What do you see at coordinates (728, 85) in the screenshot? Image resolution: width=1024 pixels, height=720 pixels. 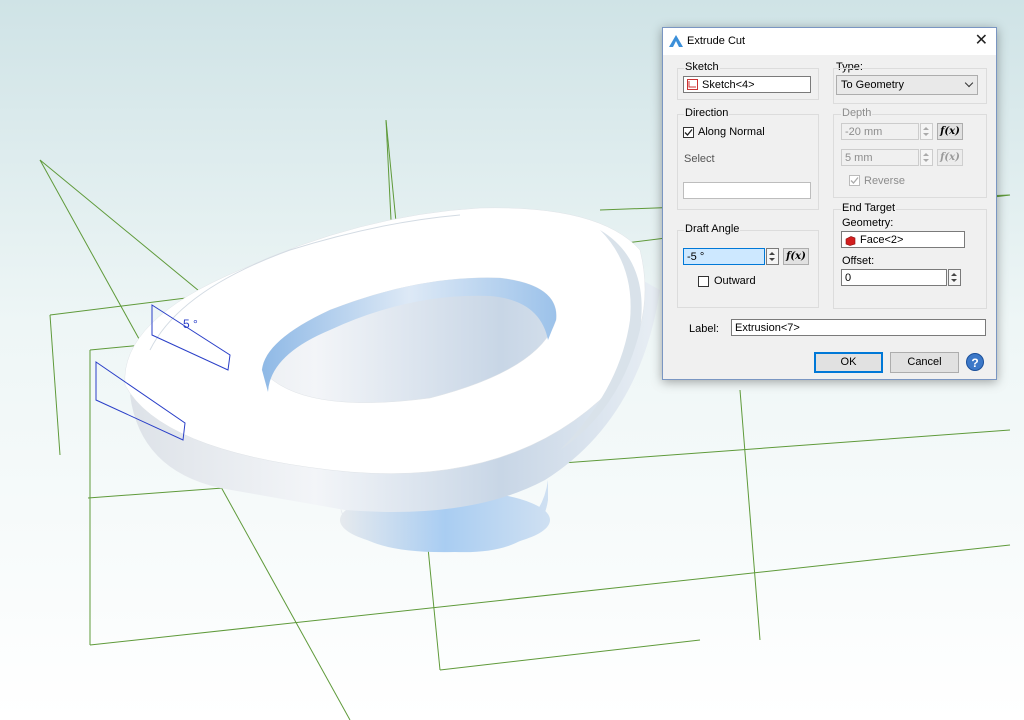 I see `sketch-value: Sketch<4>` at bounding box center [728, 85].